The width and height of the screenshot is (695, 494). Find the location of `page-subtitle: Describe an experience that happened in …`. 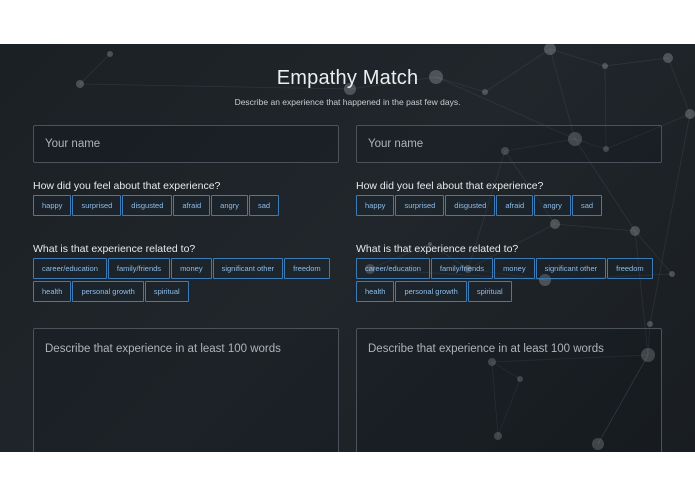

page-subtitle: Describe an experience that happened in … is located at coordinates (347, 102).